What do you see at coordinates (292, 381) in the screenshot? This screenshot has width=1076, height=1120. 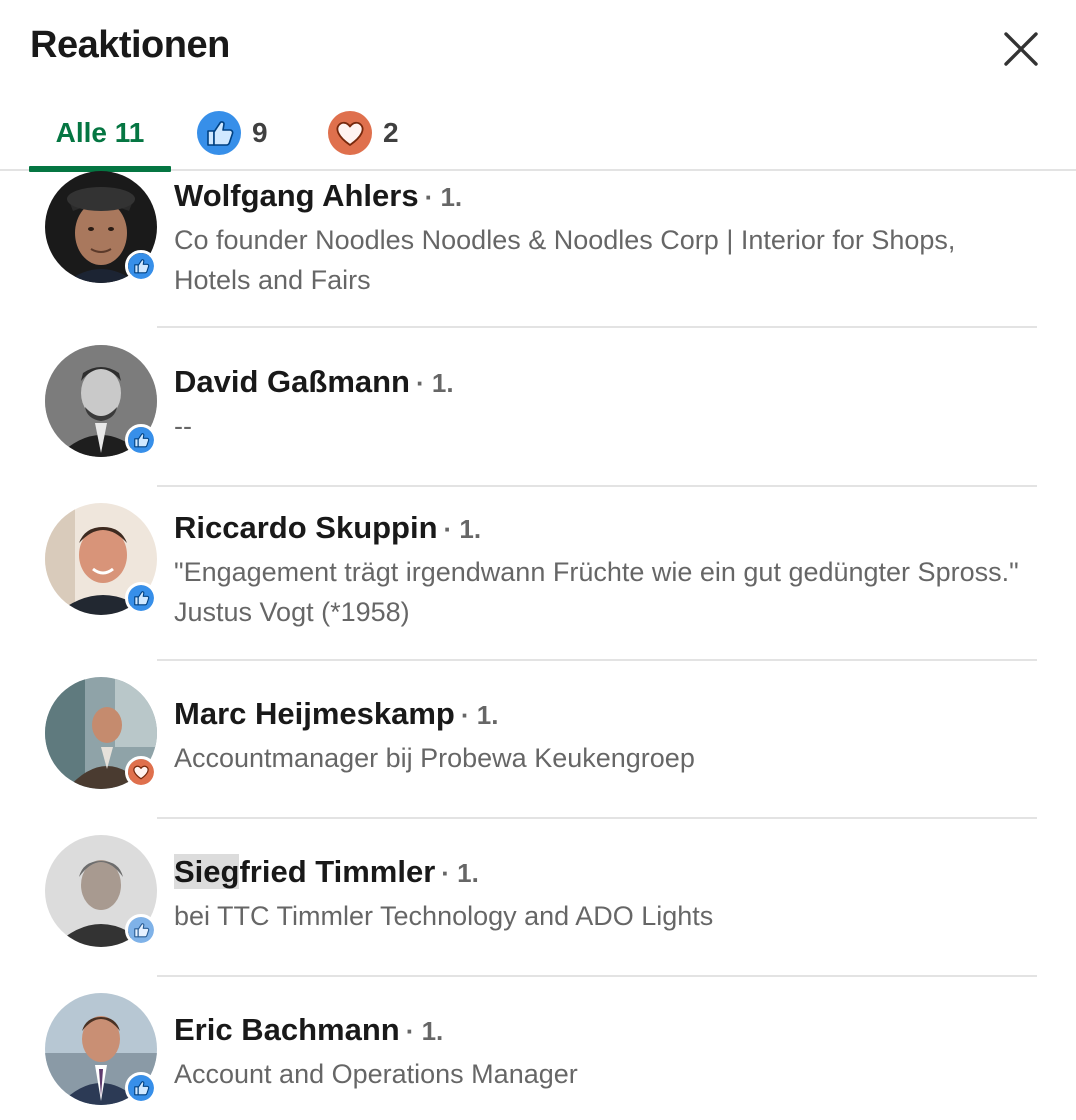 I see `reactor-name: David Gaßmann` at bounding box center [292, 381].